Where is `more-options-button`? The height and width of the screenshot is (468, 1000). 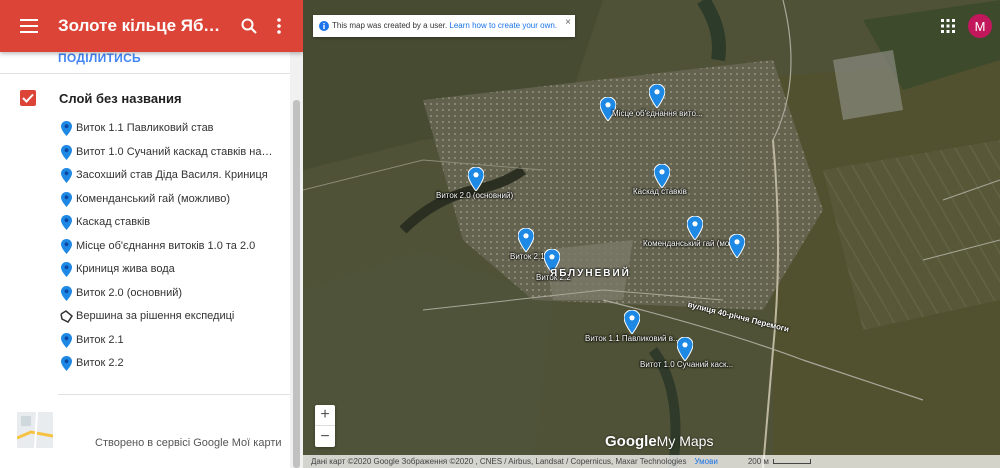
more-options-button is located at coordinates (279, 26).